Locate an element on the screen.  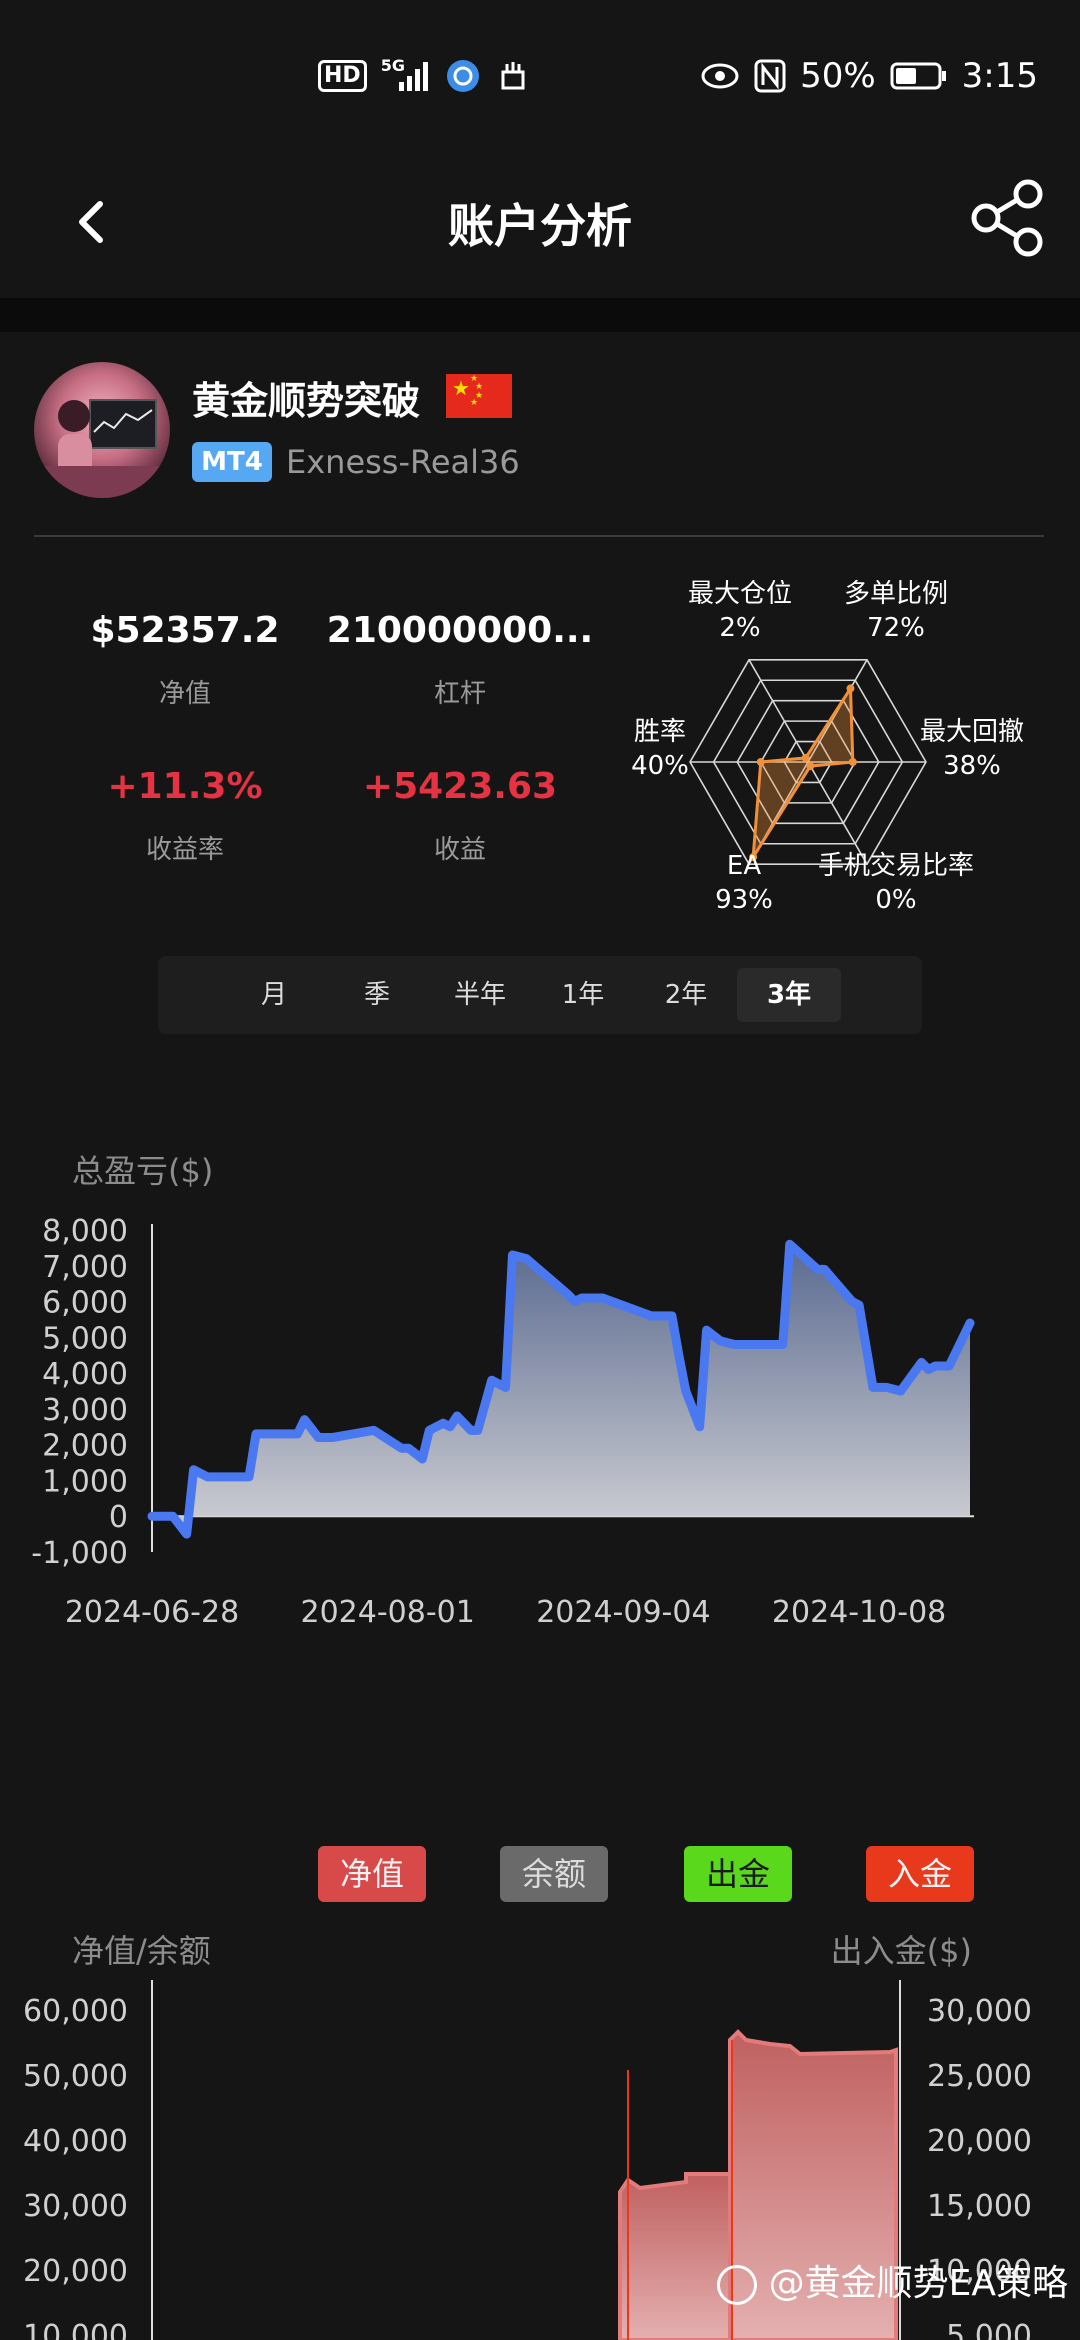
x-tick-label: 2024-10-08 is located at coordinates (859, 1612).